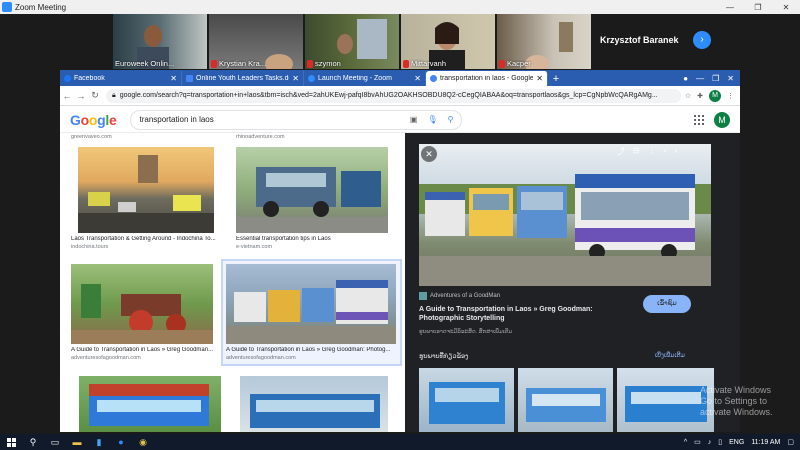 Image resolution: width=800 pixels, height=450 pixels. Describe the element at coordinates (67, 78) in the screenshot. I see `facebook-icon` at that location.